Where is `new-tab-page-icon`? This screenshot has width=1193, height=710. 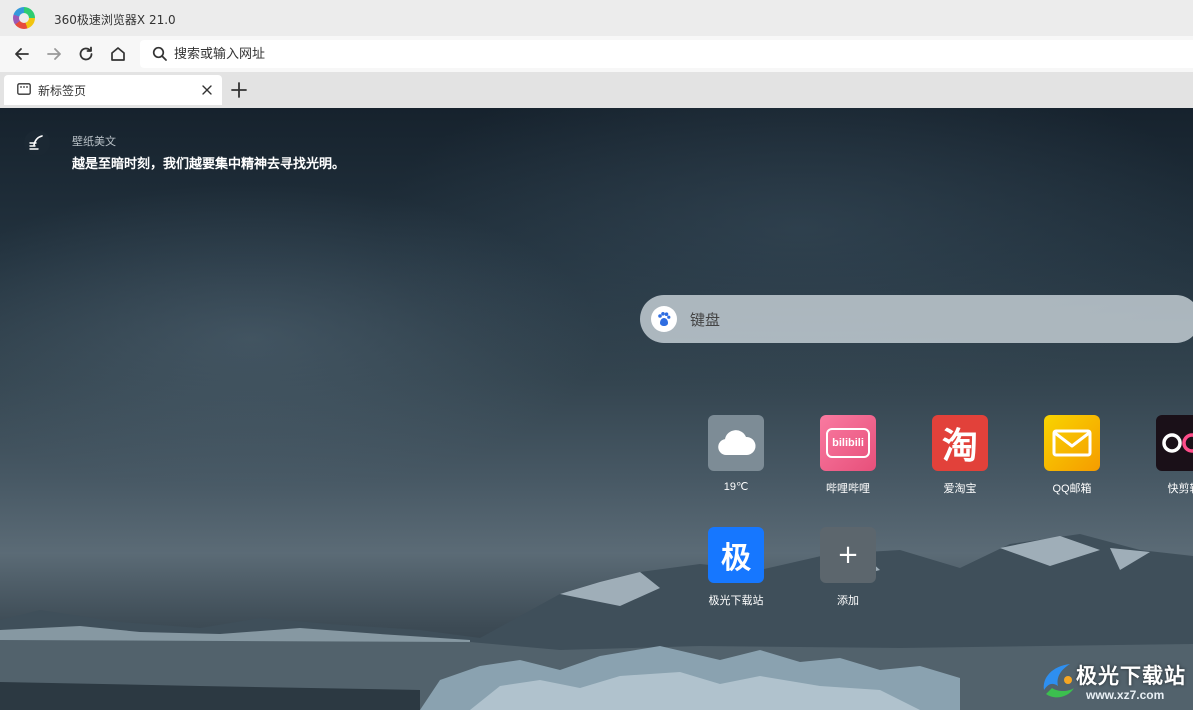 new-tab-page-icon is located at coordinates (24, 89).